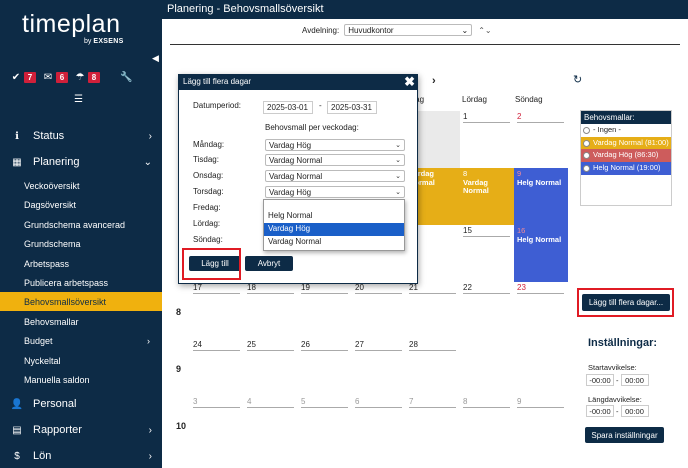 The width and height of the screenshot is (688, 468). I want to click on absence-badge-group: ☂ 8, so click(87, 77).